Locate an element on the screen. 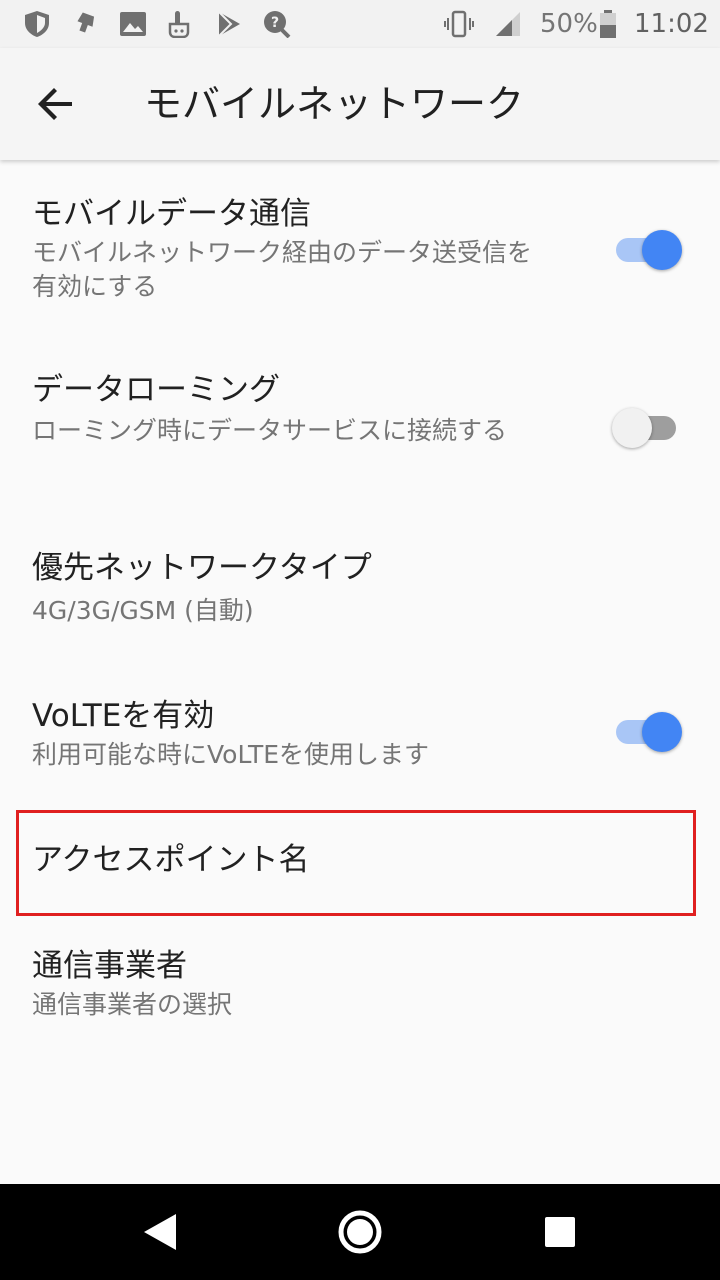  battery-percentage: 50% is located at coordinates (569, 24).